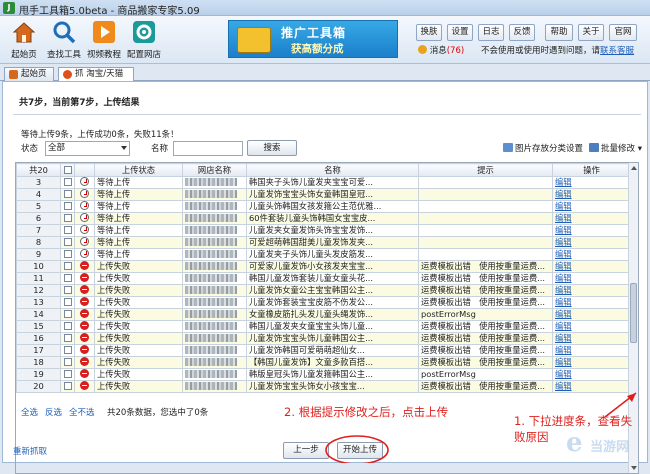 Image resolution: width=650 pixels, height=474 pixels. What do you see at coordinates (481, 427) in the screenshot?
I see `annotation-overlay` at bounding box center [481, 427].